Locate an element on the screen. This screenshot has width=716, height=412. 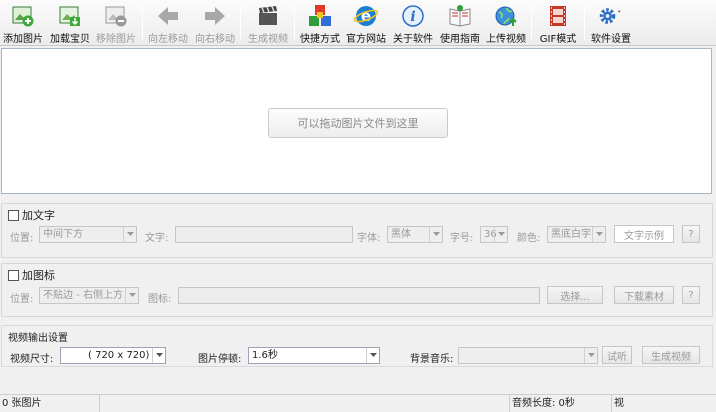
text-position-value: 中间下方 is located at coordinates (63, 234).